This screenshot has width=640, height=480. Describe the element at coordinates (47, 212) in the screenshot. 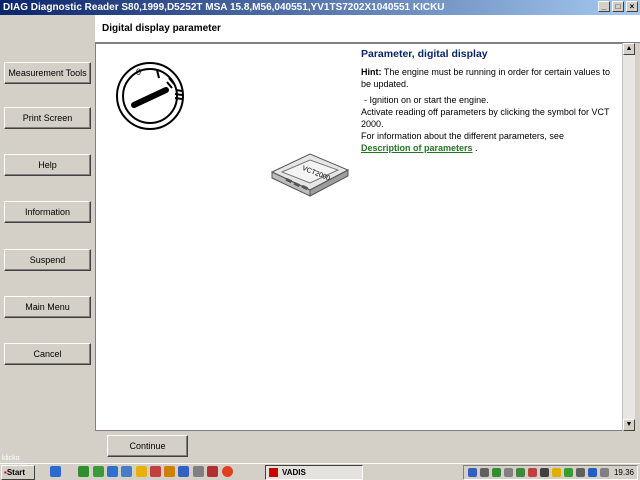

I see `information-button: Information` at that location.